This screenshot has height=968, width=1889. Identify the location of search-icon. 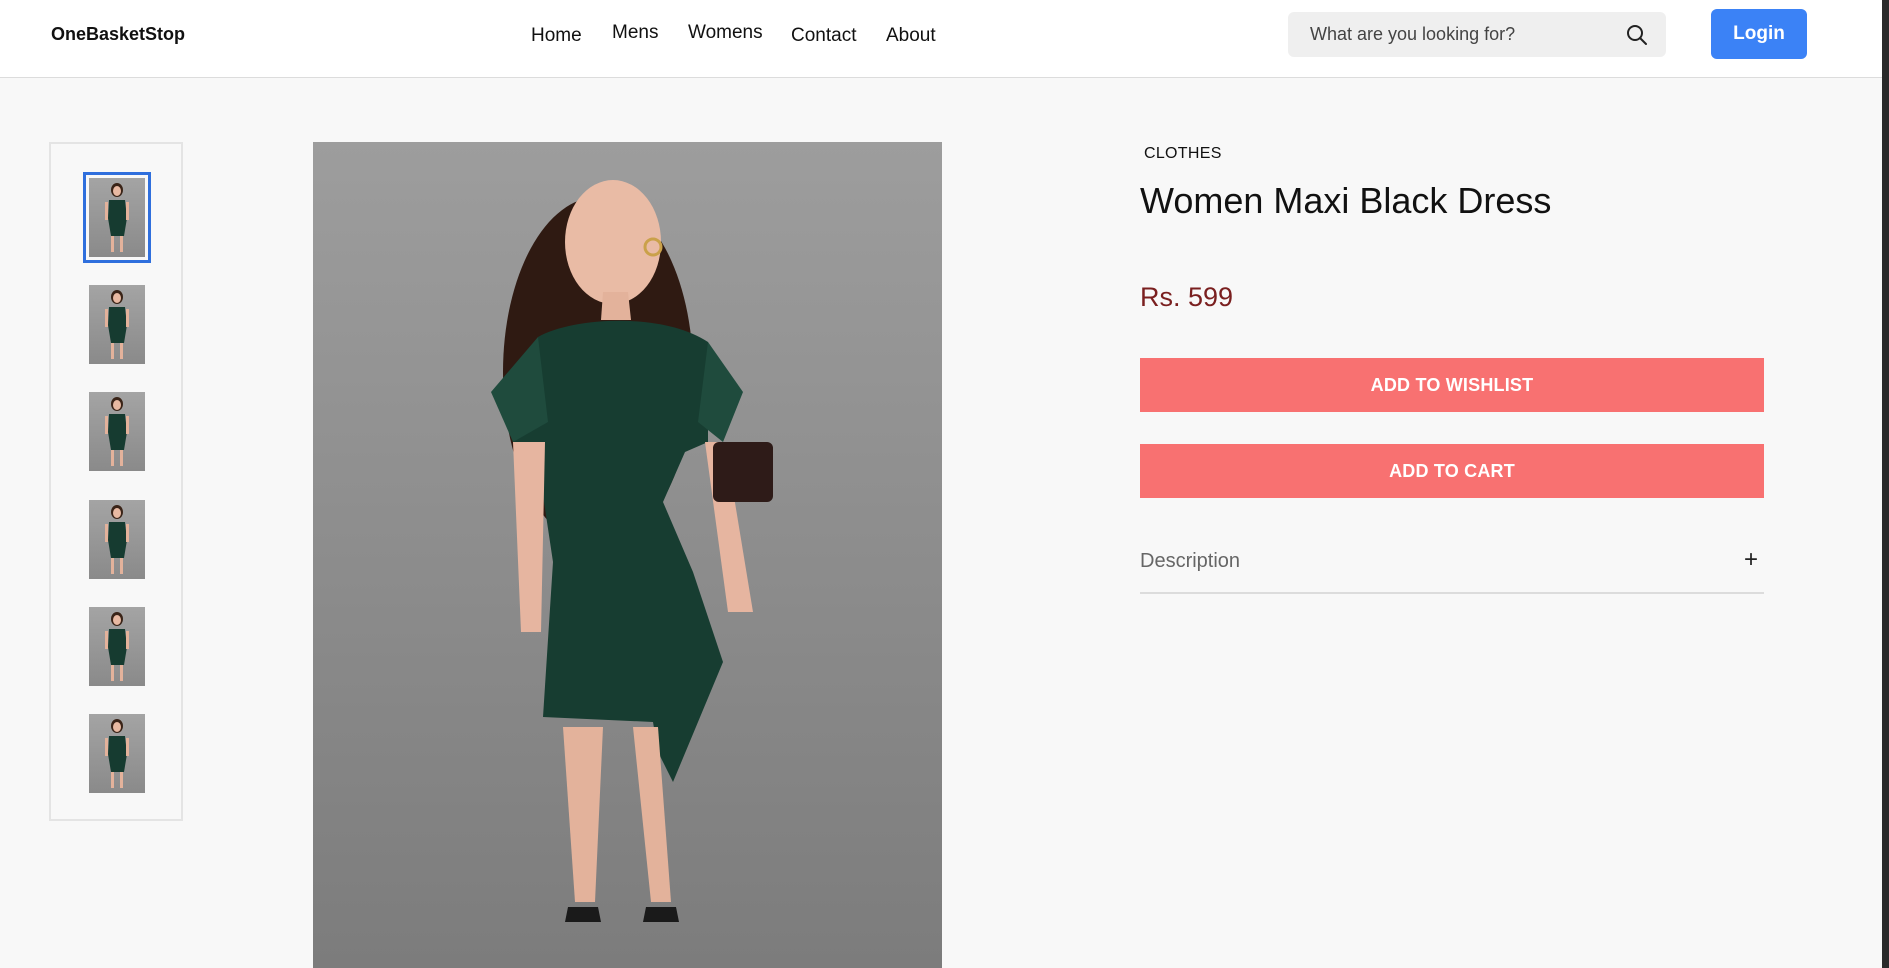
(1637, 35).